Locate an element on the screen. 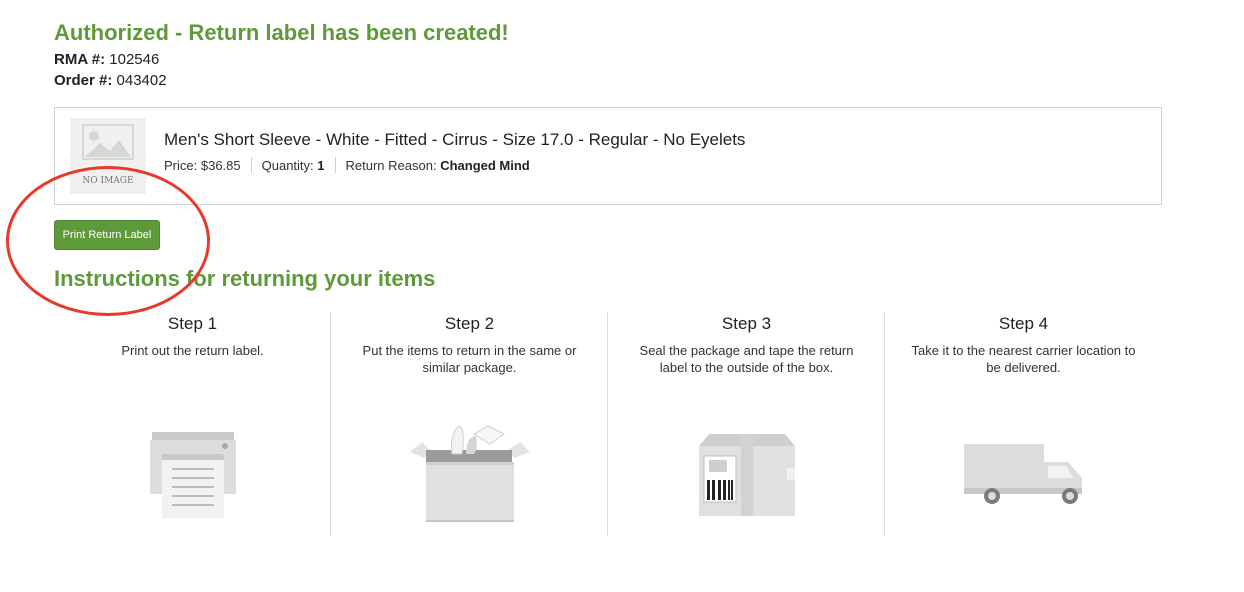 The image size is (1244, 592). product-thumbnail: NO IMAGE is located at coordinates (108, 156).